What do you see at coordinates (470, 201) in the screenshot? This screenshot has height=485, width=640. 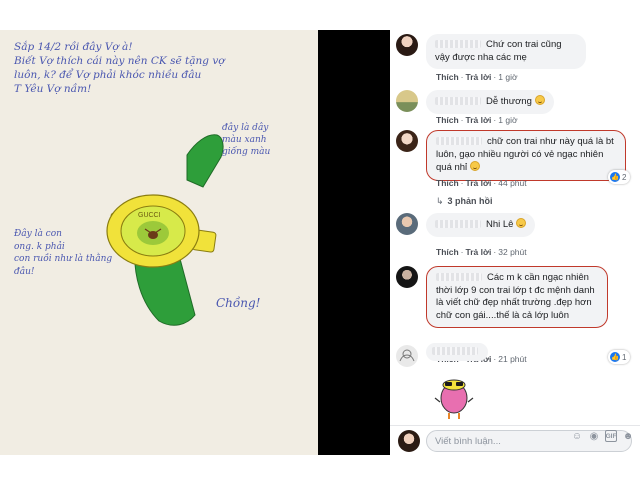 I see `reply-count-text: 3 phản hồi` at bounding box center [470, 201].